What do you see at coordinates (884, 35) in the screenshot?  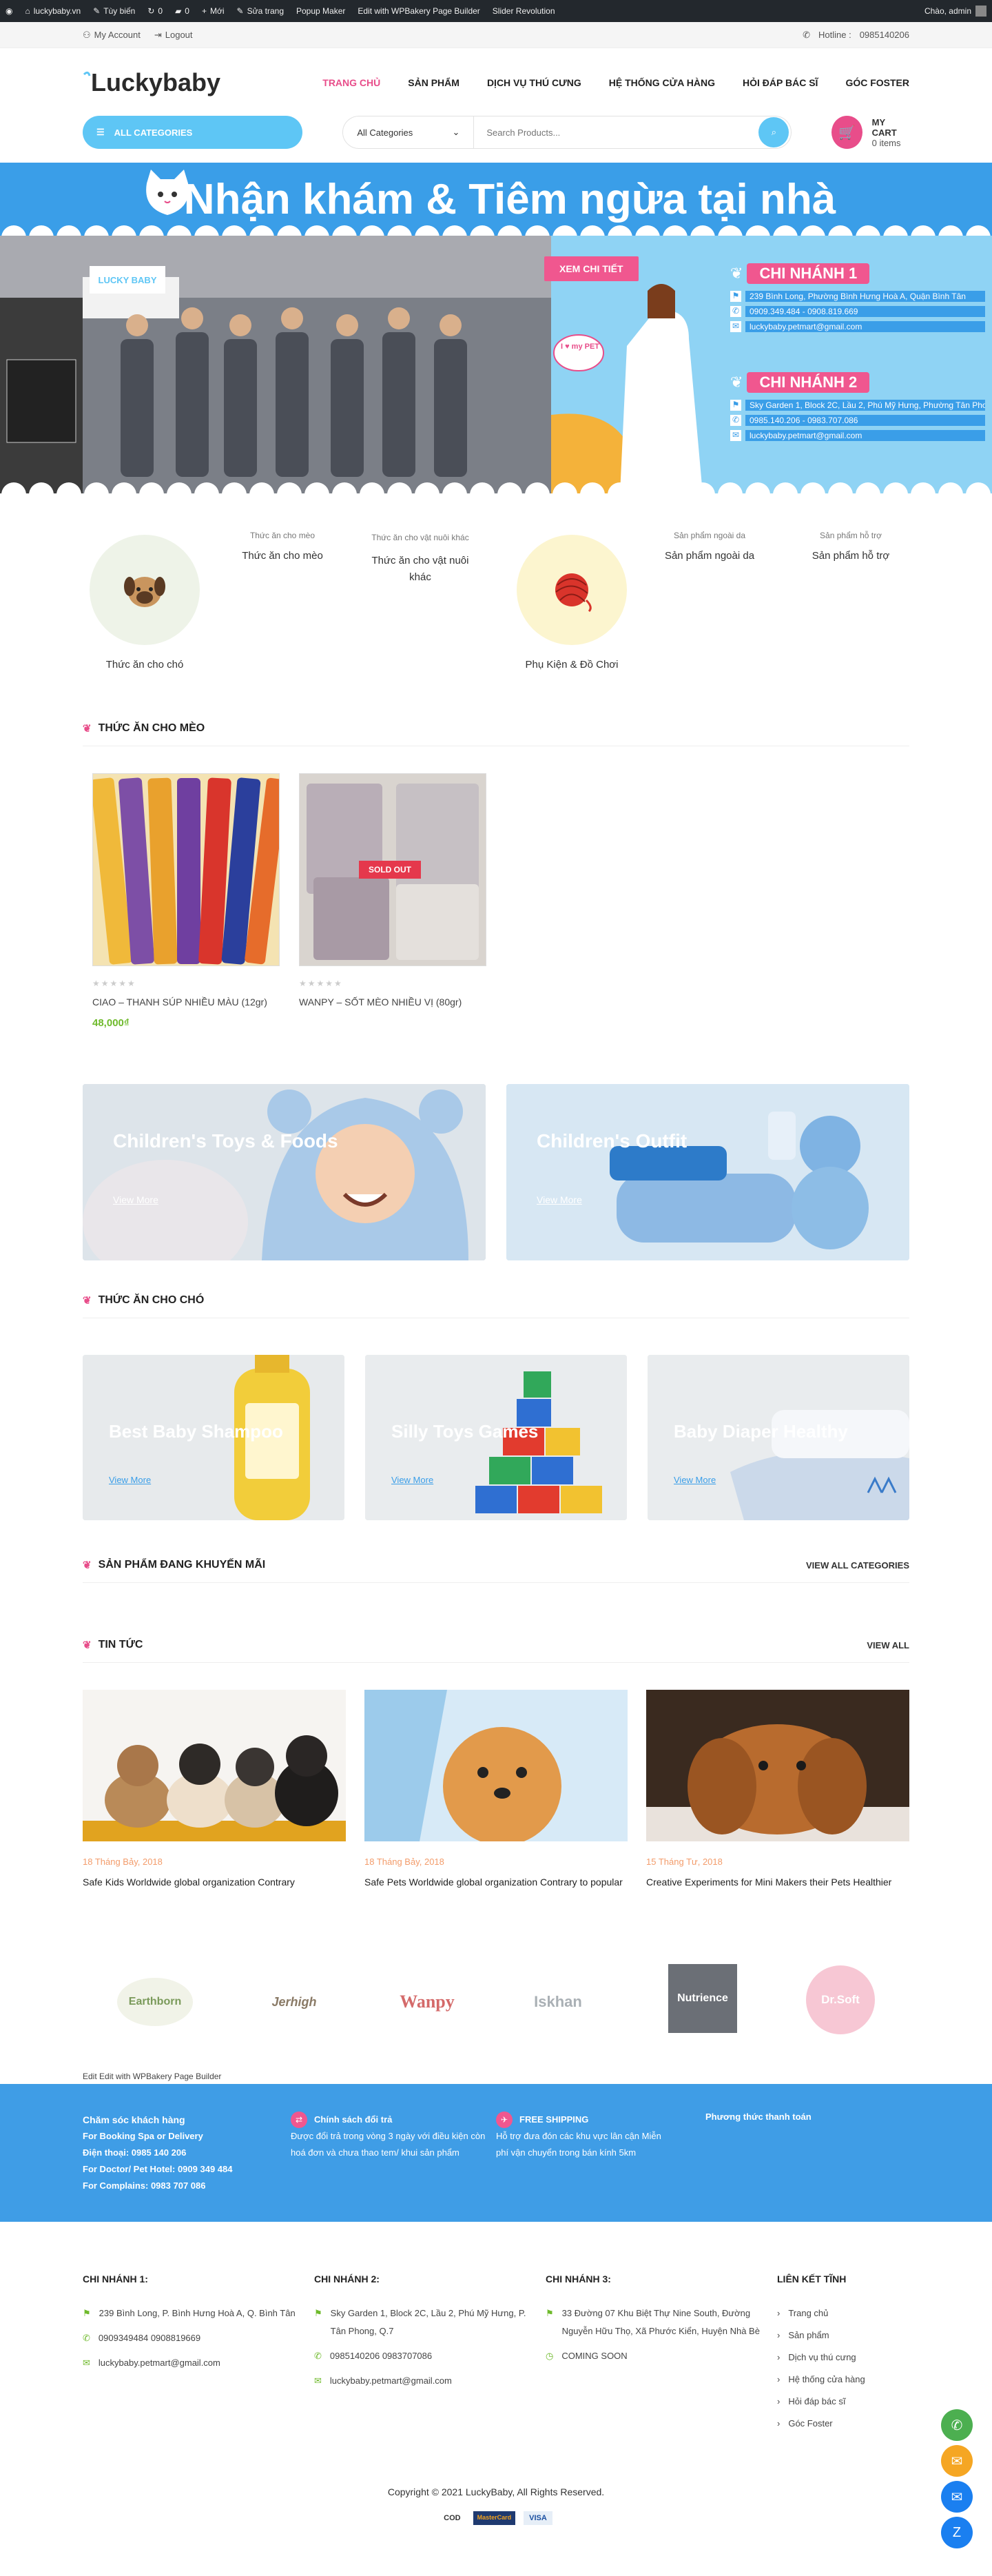 I see `hotline-number: 0985140206` at bounding box center [884, 35].